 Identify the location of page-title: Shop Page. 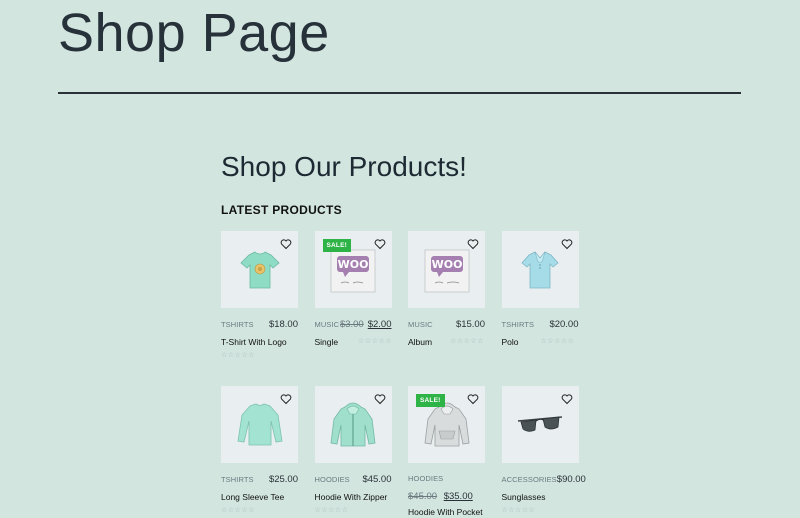
(194, 33).